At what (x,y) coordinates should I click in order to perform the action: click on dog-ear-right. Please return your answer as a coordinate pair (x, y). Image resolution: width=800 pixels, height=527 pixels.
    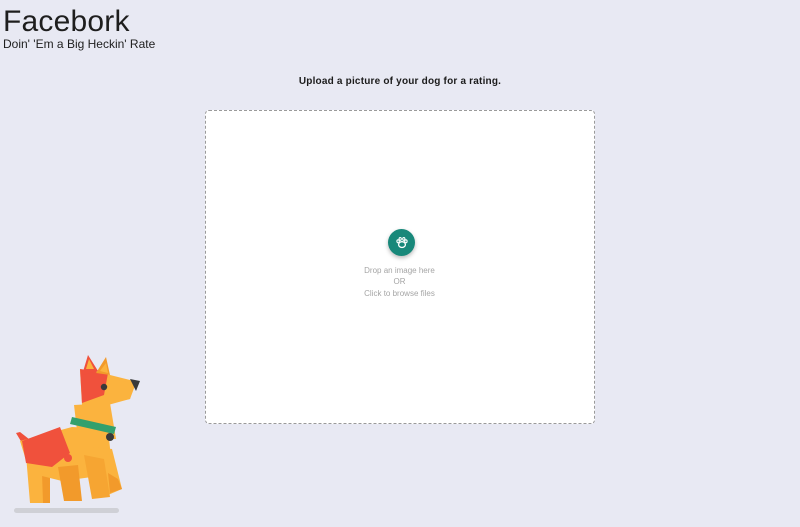
    Looking at the image, I should click on (103, 366).